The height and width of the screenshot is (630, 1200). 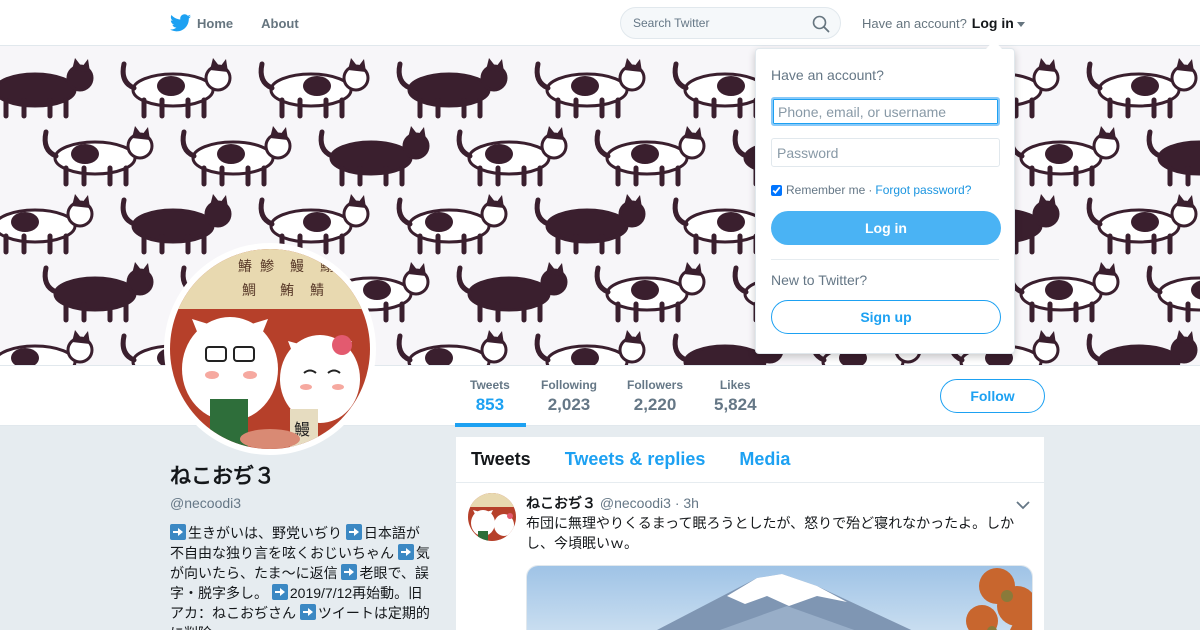 I want to click on svg-text: 鯖, so click(x=317, y=291).